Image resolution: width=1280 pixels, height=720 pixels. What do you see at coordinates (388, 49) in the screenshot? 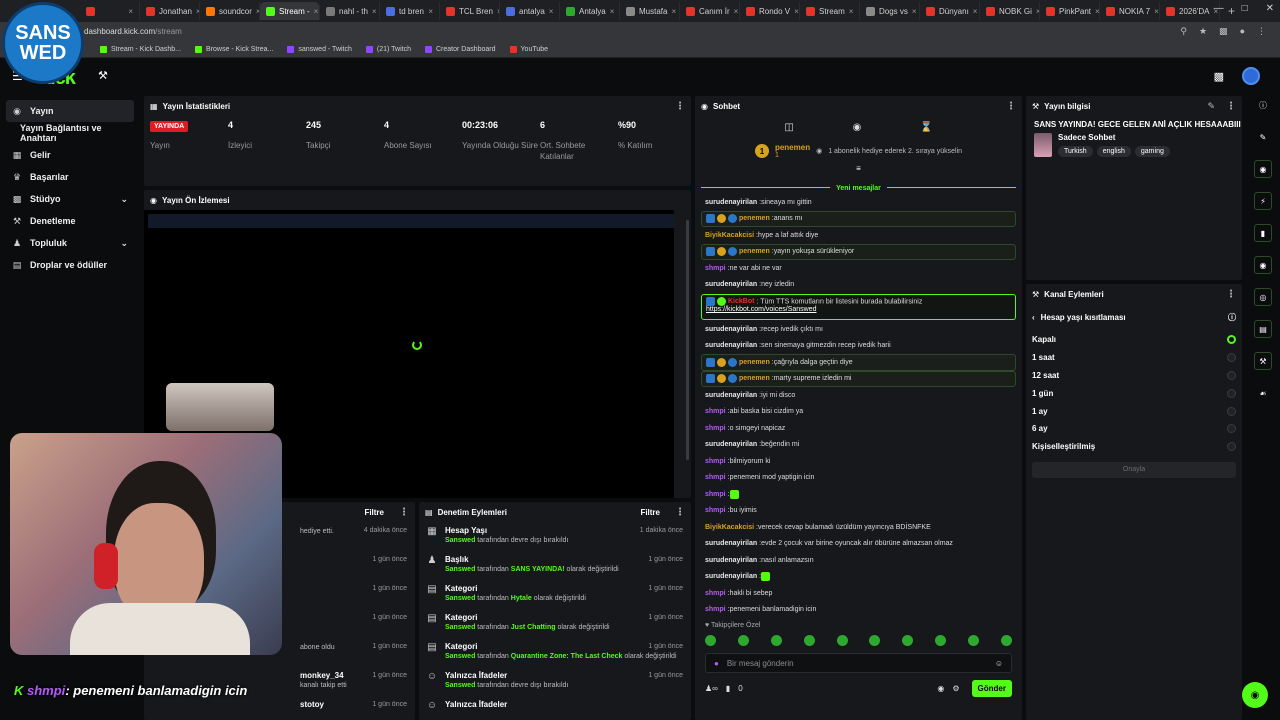
I see `bookmark: (21) Twitch` at bounding box center [388, 49].